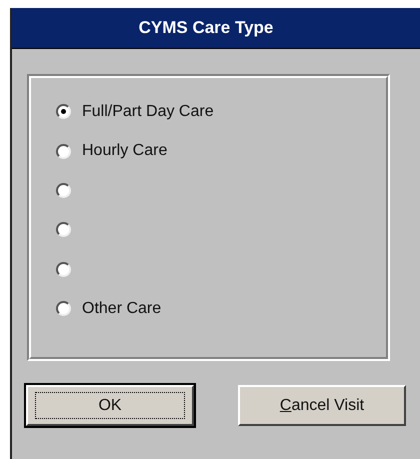  What do you see at coordinates (125, 151) in the screenshot?
I see `option-label: Hourly Care` at bounding box center [125, 151].